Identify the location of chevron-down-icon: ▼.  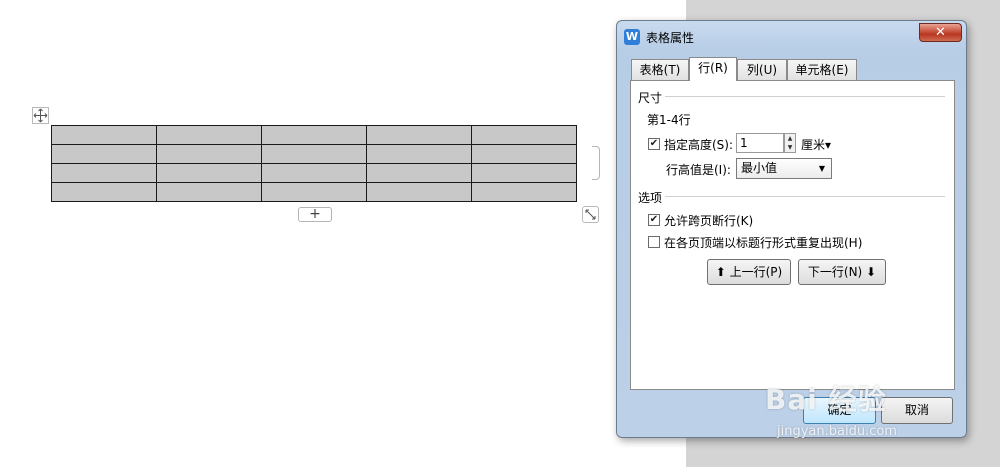
(821, 168).